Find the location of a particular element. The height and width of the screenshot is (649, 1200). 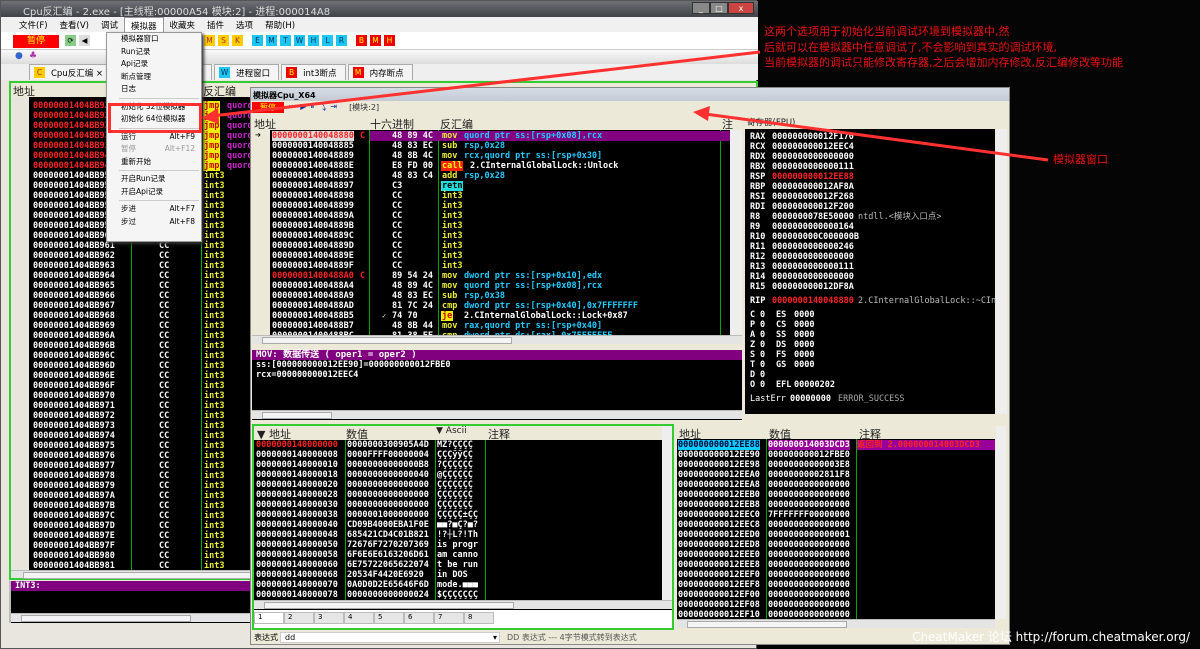

annotation-arrows is located at coordinates (625, 106).